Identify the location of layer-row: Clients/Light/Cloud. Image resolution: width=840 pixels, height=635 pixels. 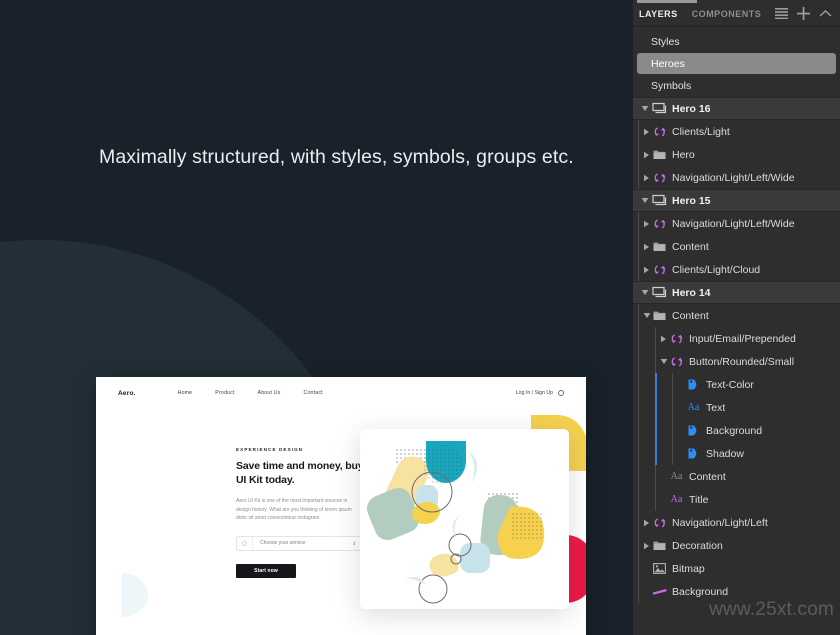
(736, 269).